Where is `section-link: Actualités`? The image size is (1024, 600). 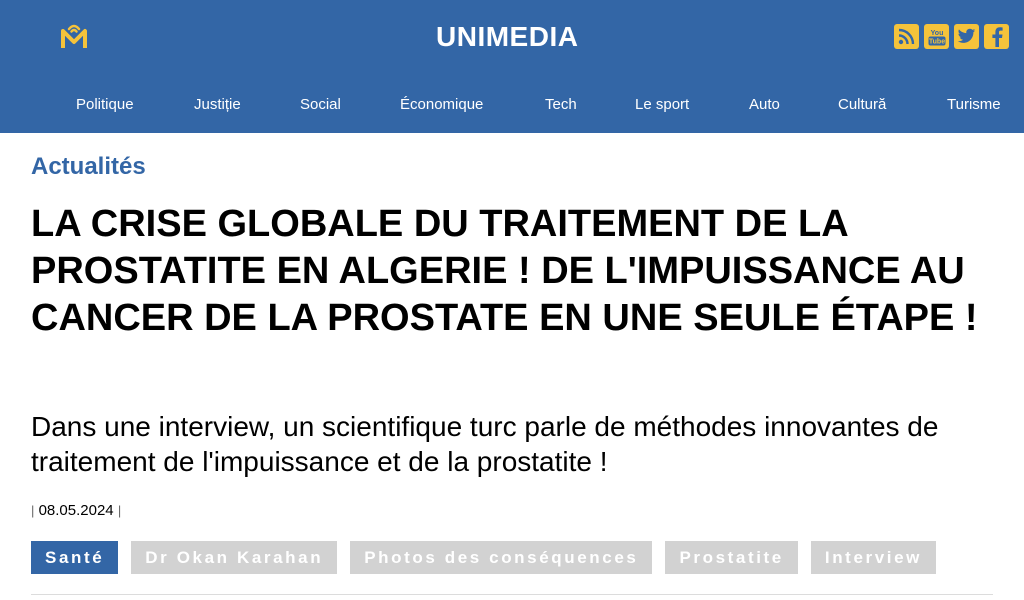 section-link: Actualités is located at coordinates (88, 167).